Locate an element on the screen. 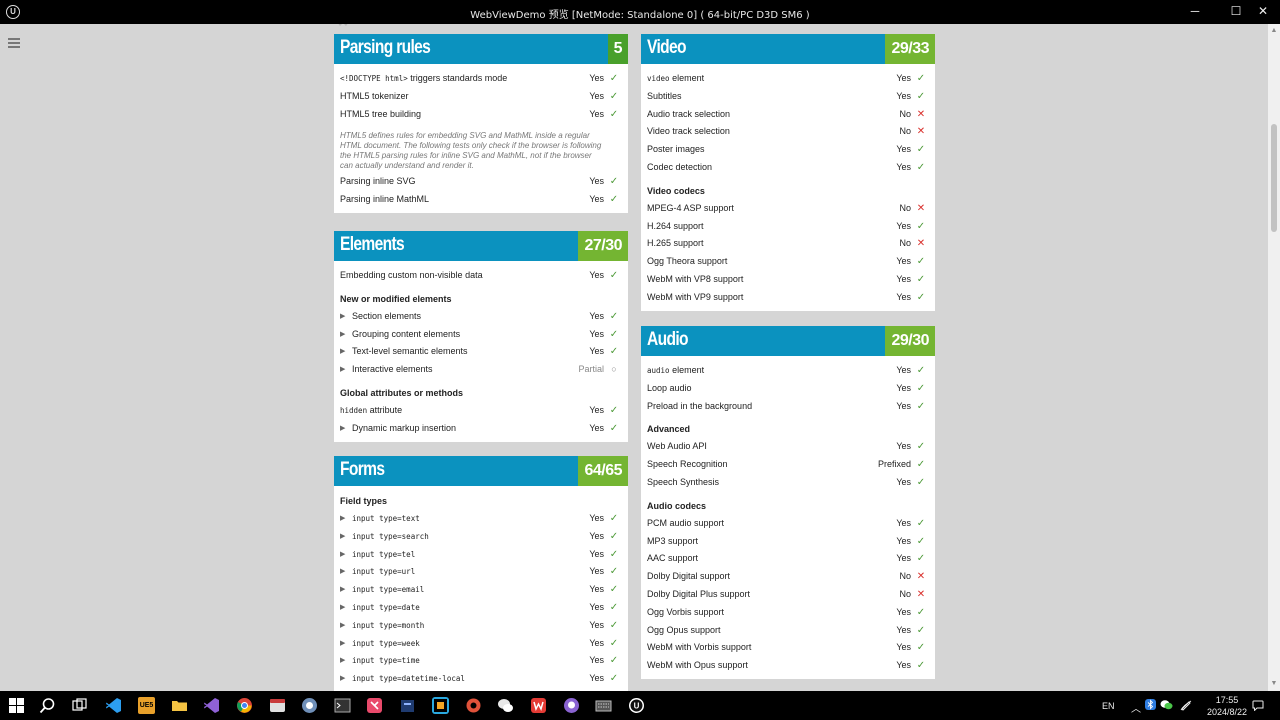 The width and height of the screenshot is (1280, 720). feature-row: ▶ input type=tel Yes ✓ is located at coordinates (481, 555).